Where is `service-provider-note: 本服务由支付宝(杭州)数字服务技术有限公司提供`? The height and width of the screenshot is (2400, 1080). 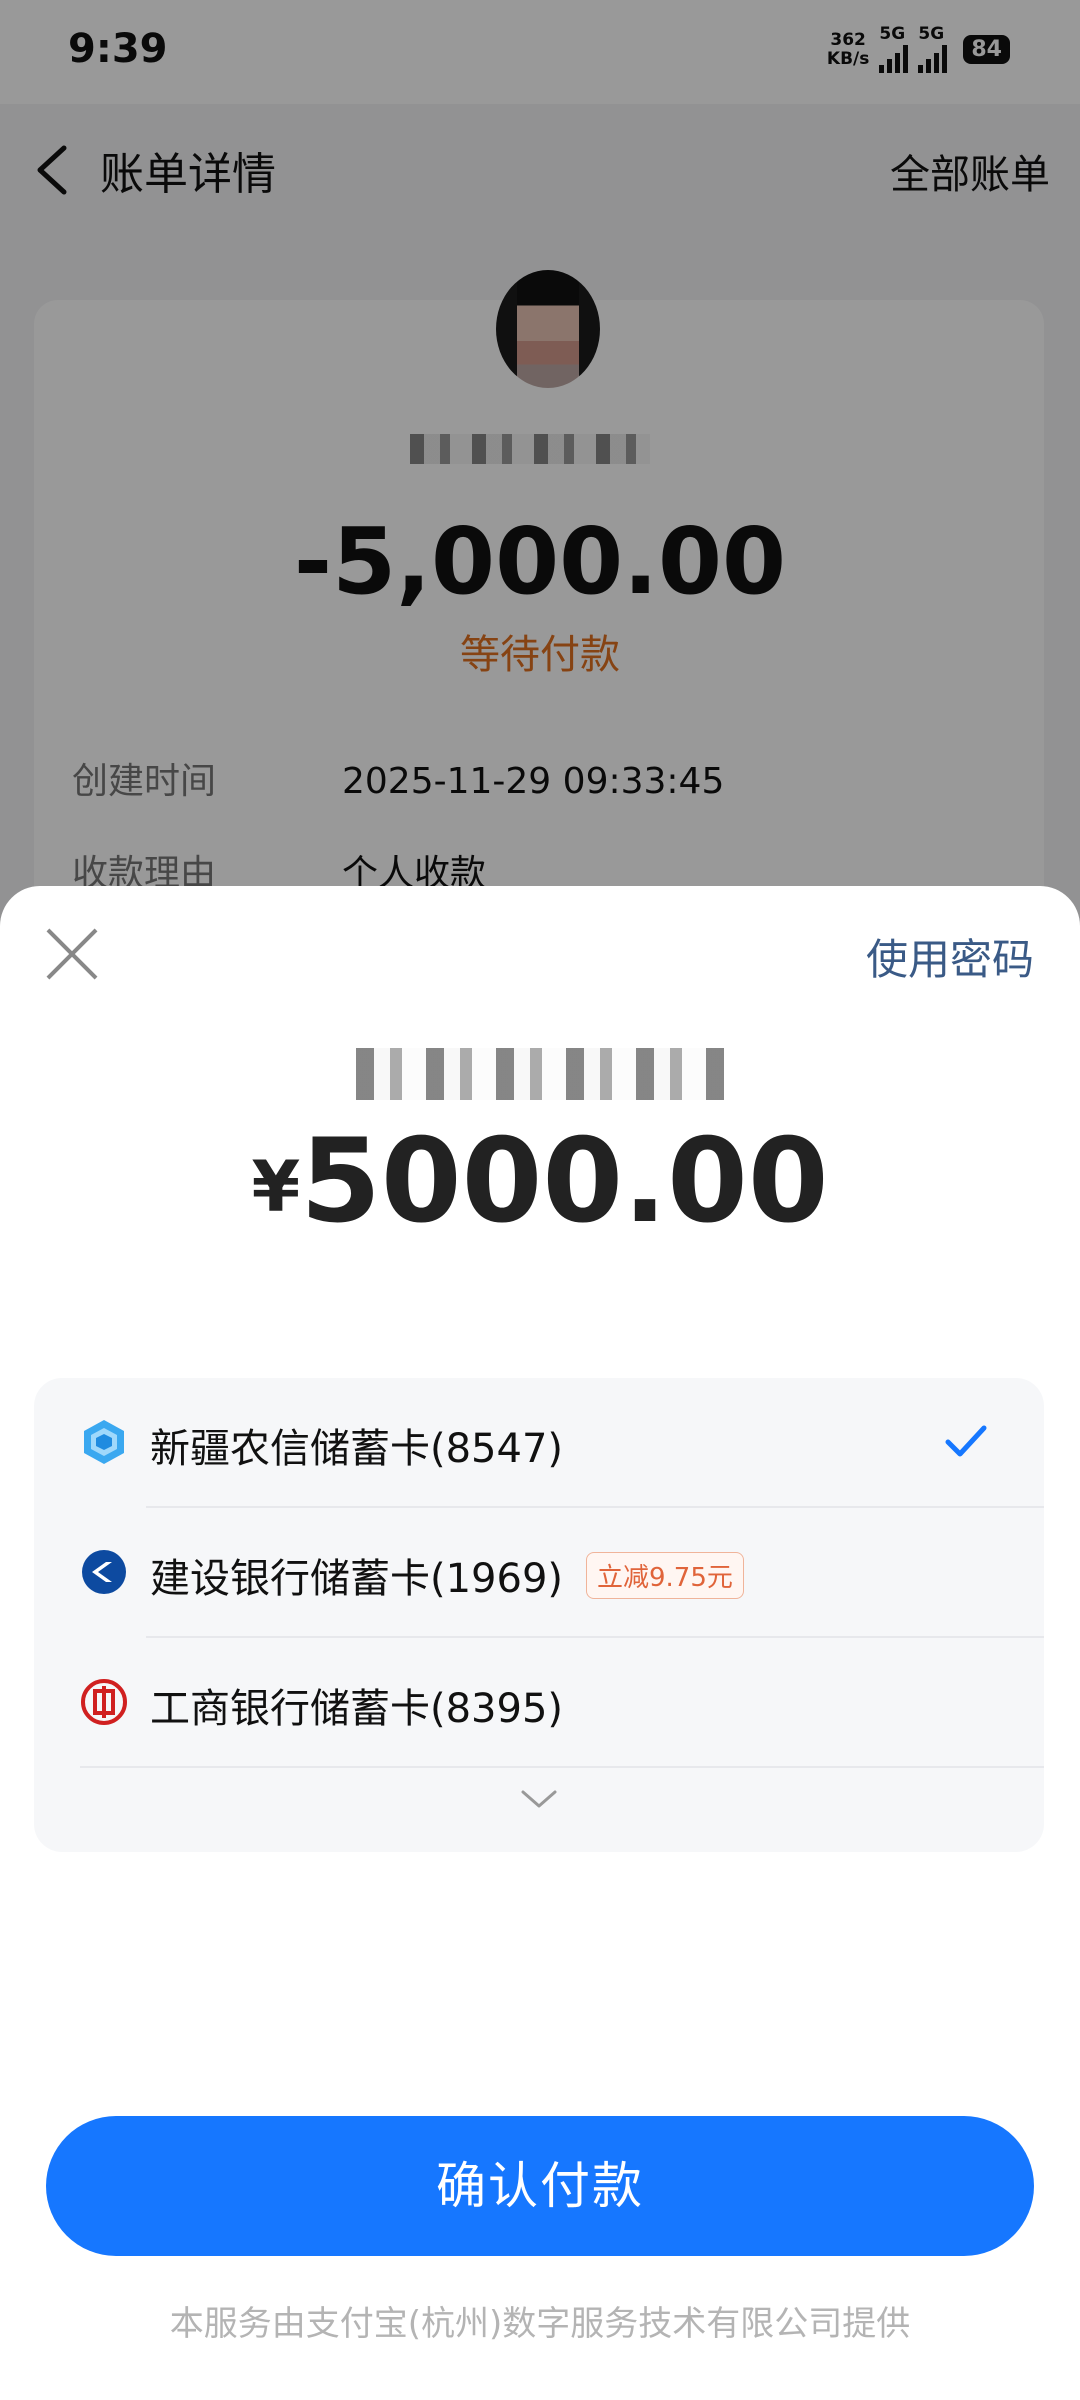
service-provider-note: 本服务由支付宝(杭州)数字服务技术有限公司提供 is located at coordinates (540, 2324).